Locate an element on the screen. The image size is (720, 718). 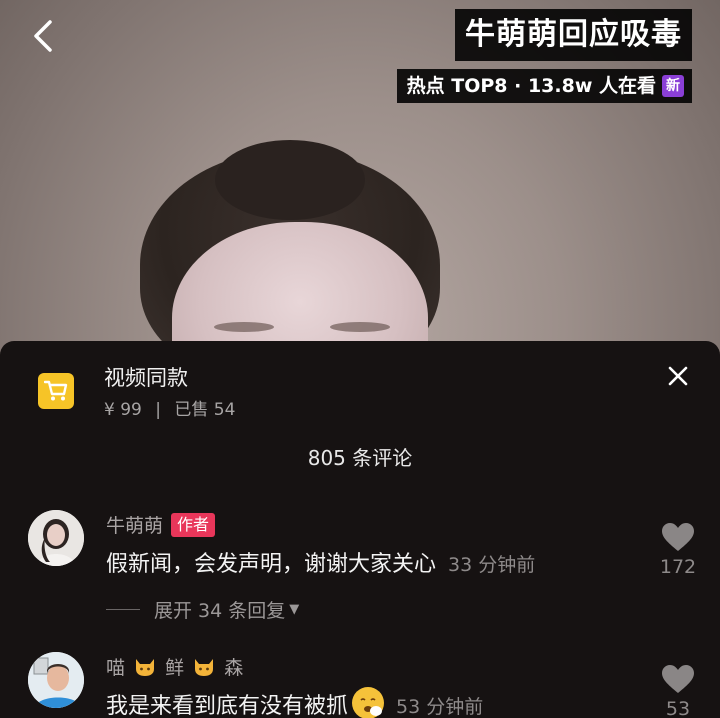
hot-ranking-badge: 热点 TOP8 · 13.8w 人在看 新 is located at coordinates (544, 86).